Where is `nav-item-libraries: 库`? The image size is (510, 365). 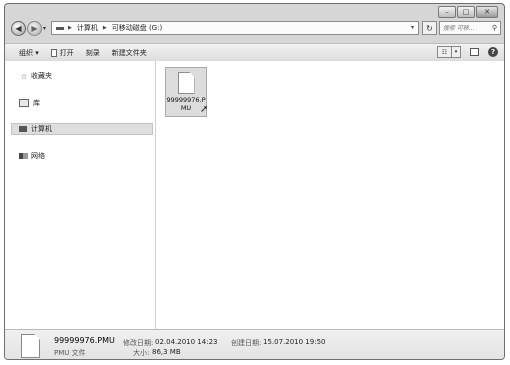 nav-item-libraries: 库 is located at coordinates (29, 103).